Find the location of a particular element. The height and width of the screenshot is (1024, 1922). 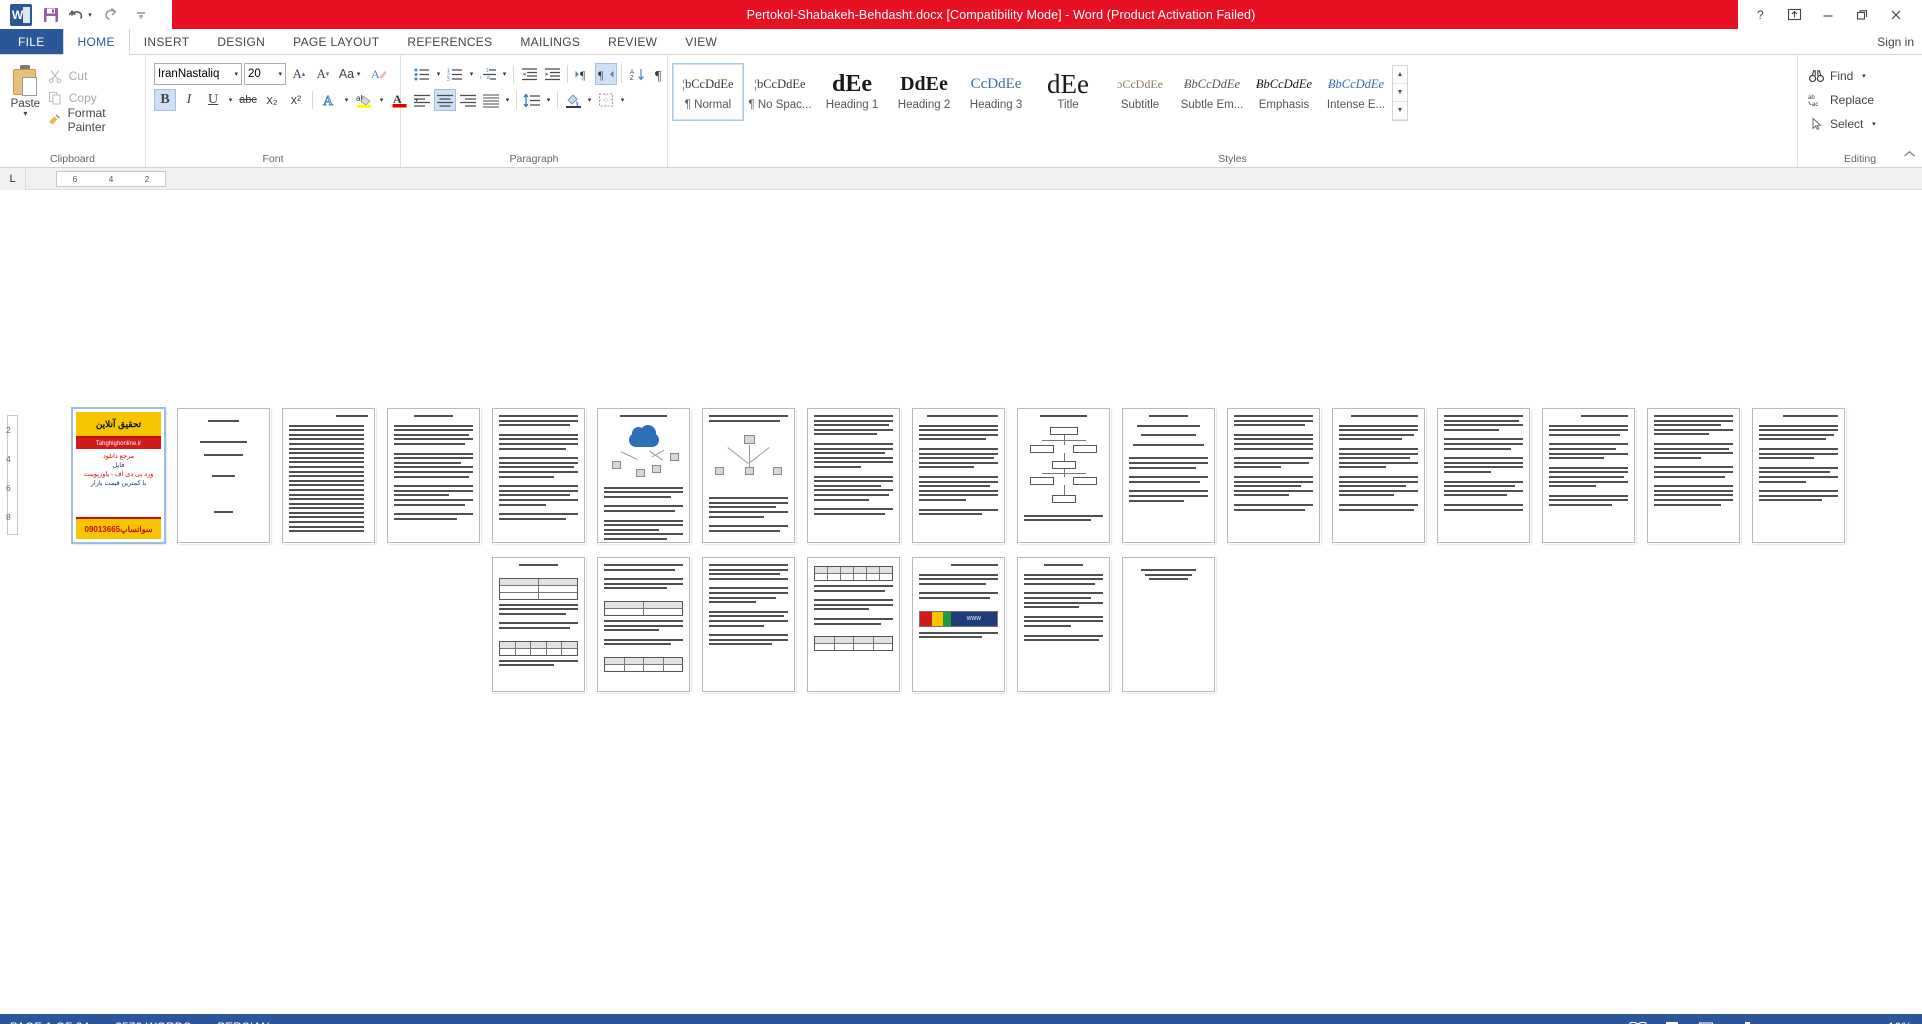

bullets-icon is located at coordinates (422, 74).